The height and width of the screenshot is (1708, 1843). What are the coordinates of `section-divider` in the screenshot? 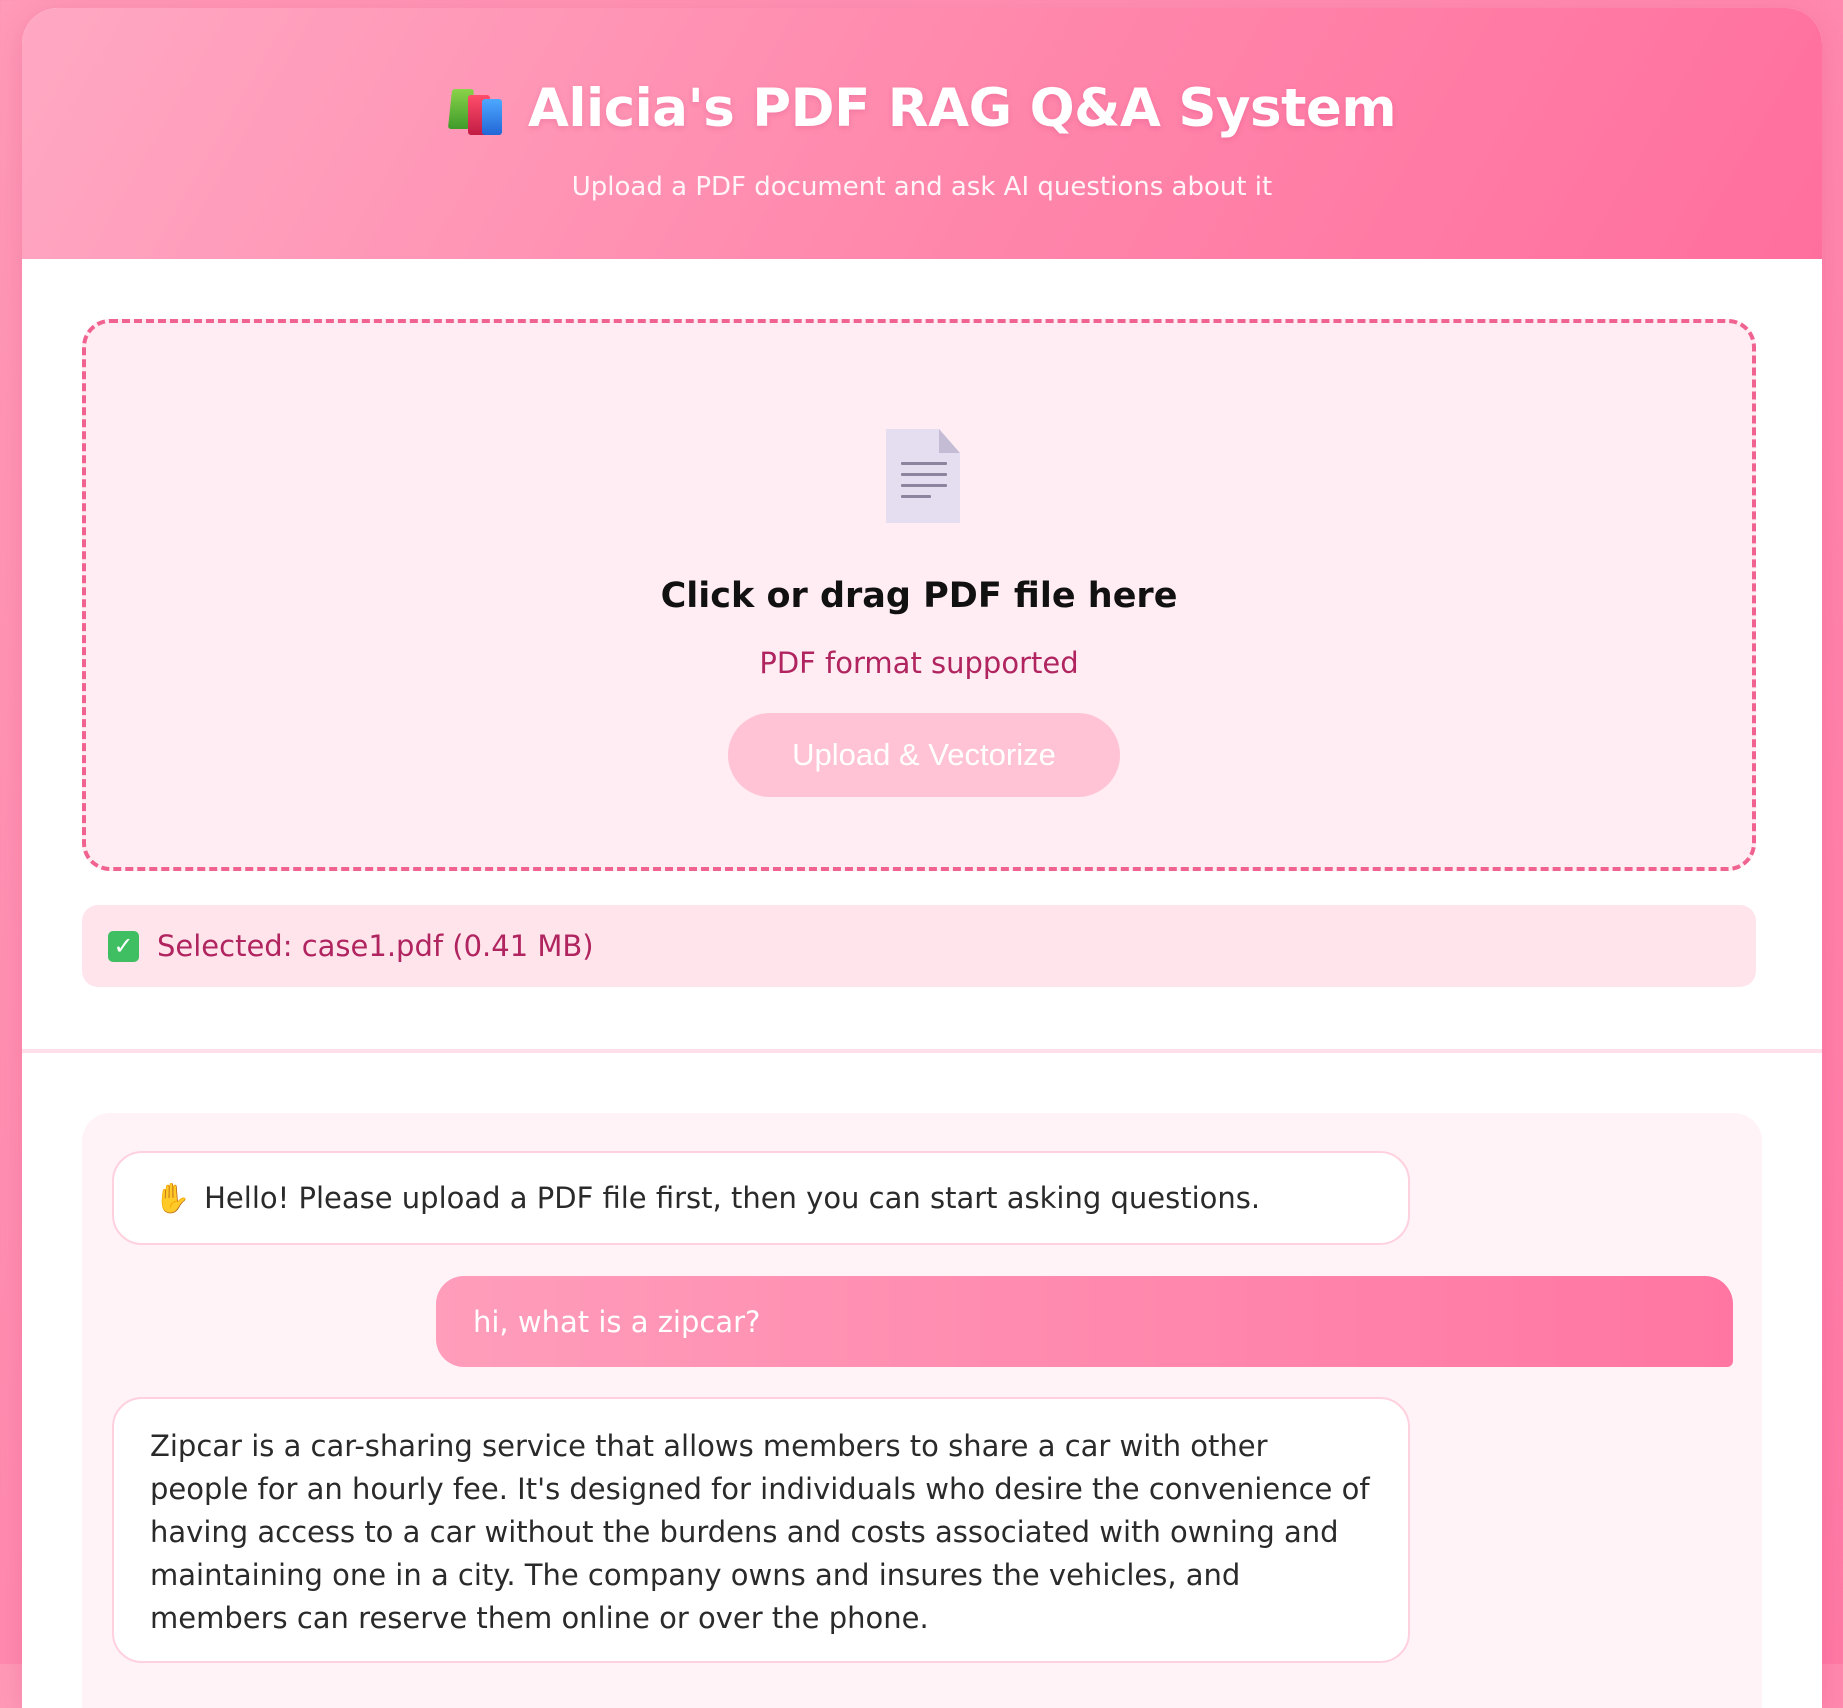 It's located at (922, 1051).